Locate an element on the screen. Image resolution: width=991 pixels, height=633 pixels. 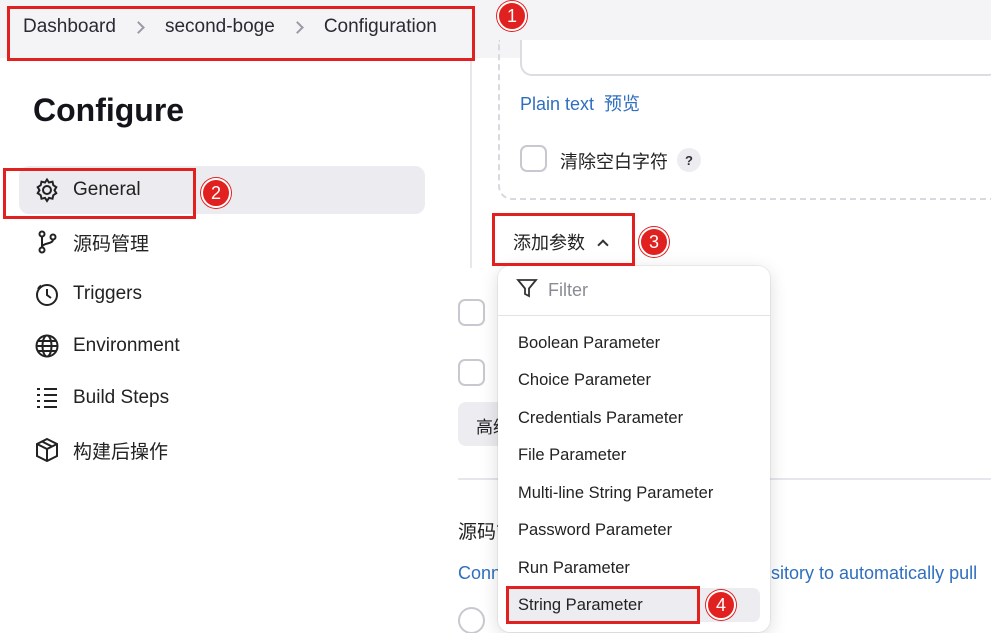
annotation-marker-4: 4 is located at coordinates (721, 605).